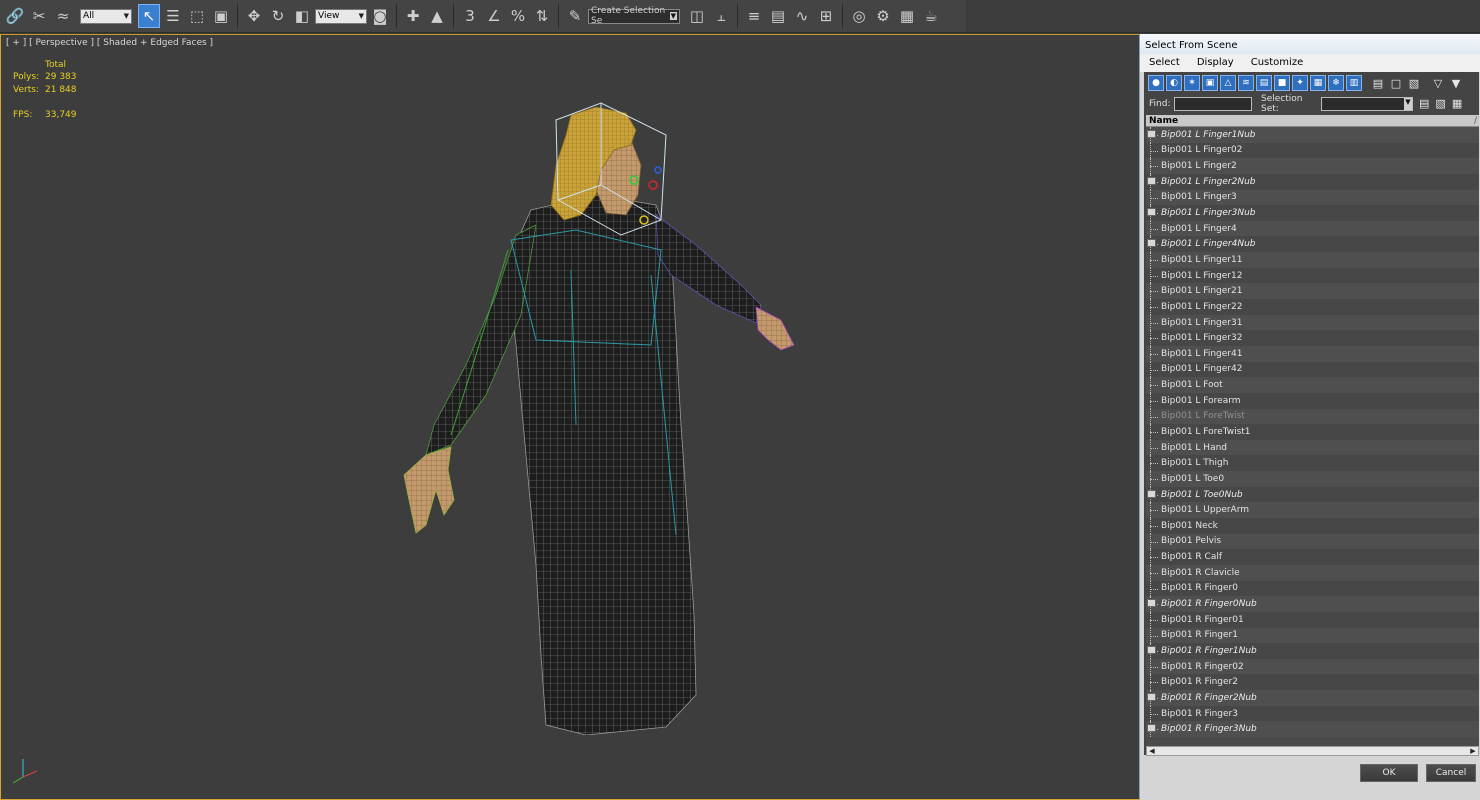  What do you see at coordinates (1440, 103) in the screenshot?
I see `select-dependents-icon: ▧` at bounding box center [1440, 103].